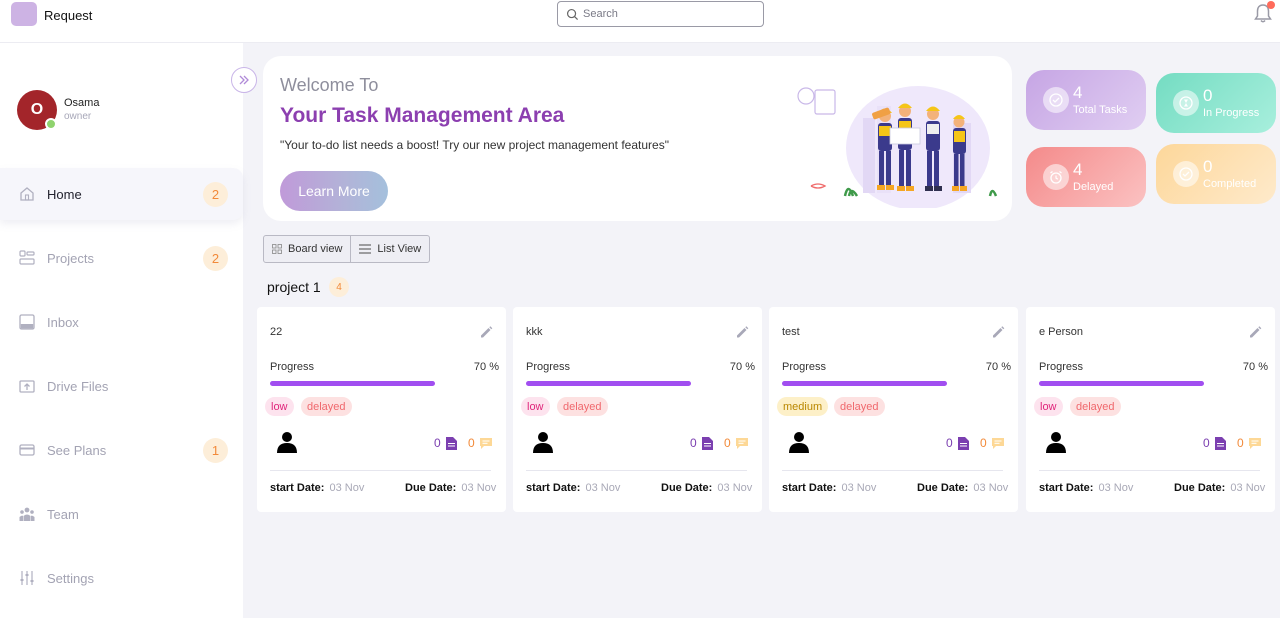 The height and width of the screenshot is (618, 1280). I want to click on task-name: 22, so click(276, 332).